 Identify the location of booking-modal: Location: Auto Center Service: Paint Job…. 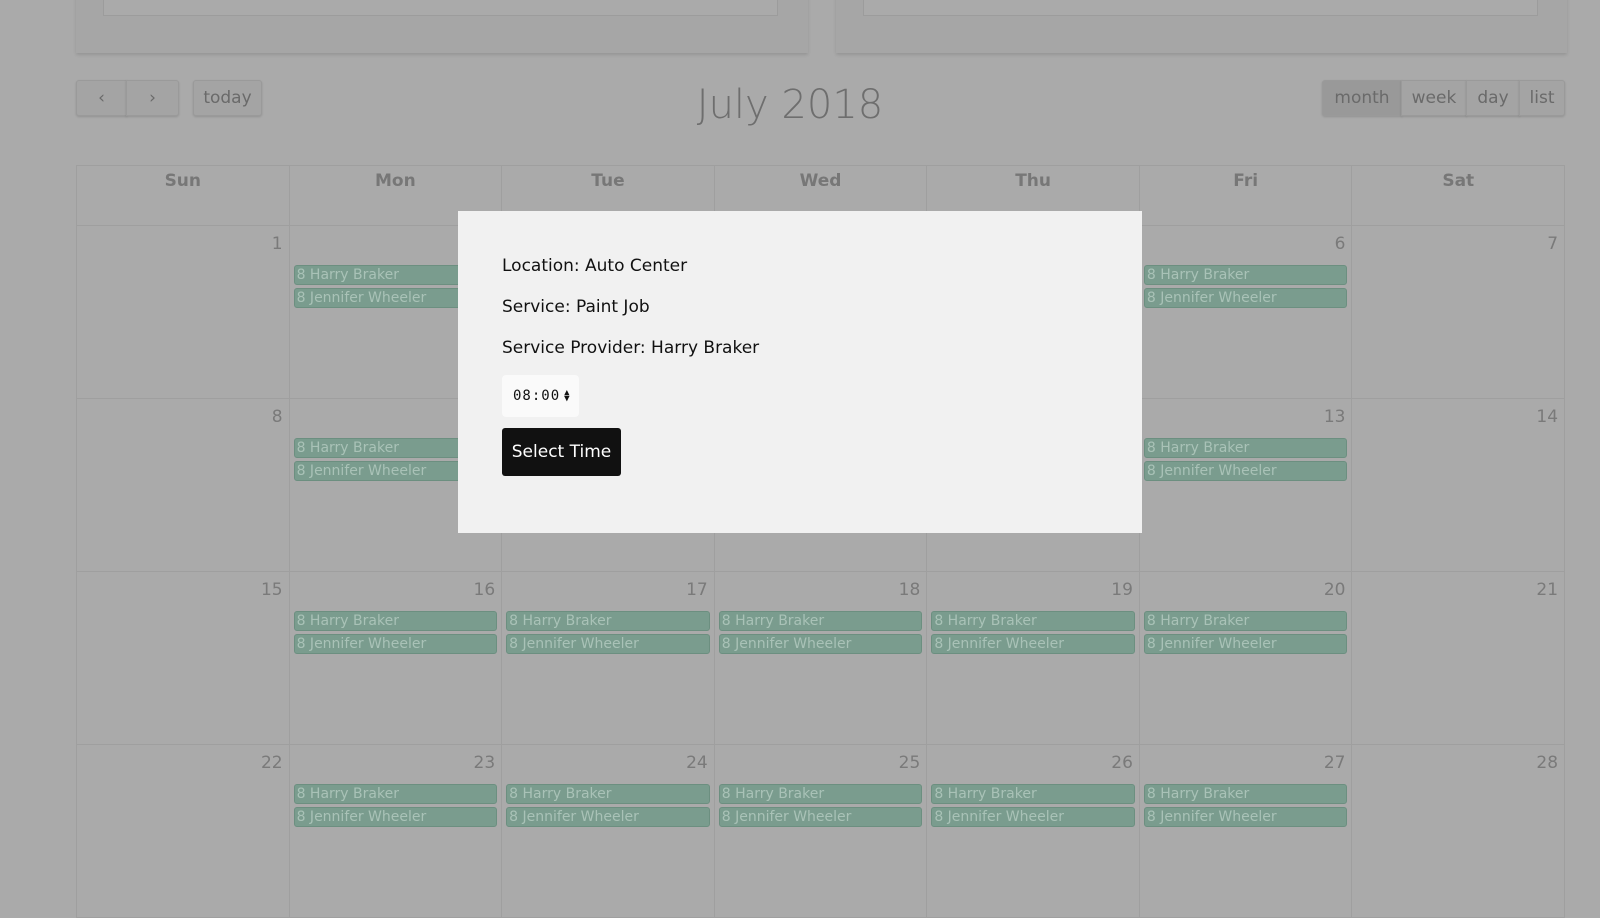
(800, 372).